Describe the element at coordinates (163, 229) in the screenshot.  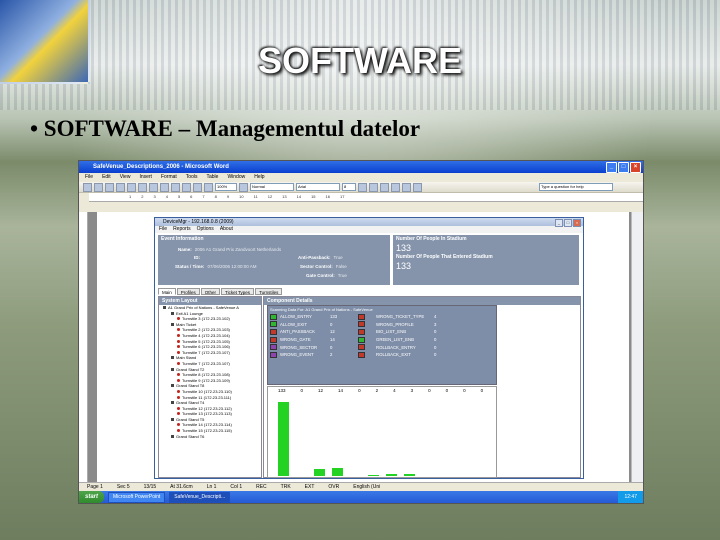
I see `app-menu-file: File` at that location.